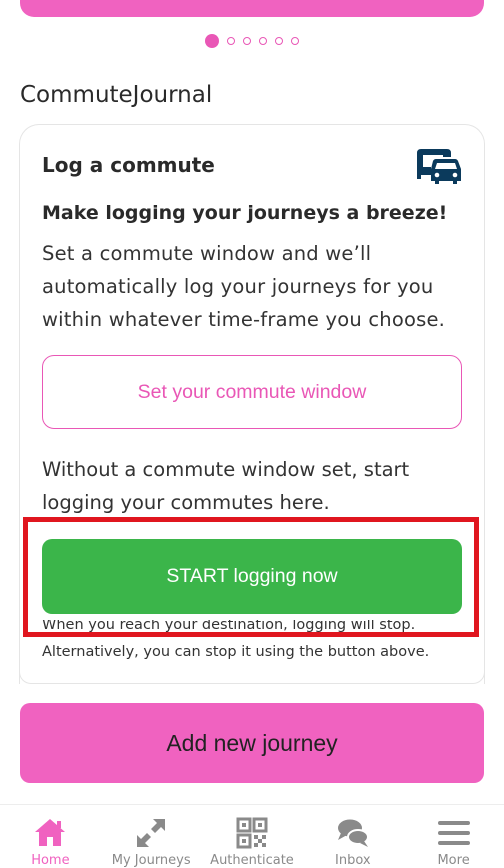  Describe the element at coordinates (151, 860) in the screenshot. I see `nav-label-my-journeys: My Journeys` at that location.